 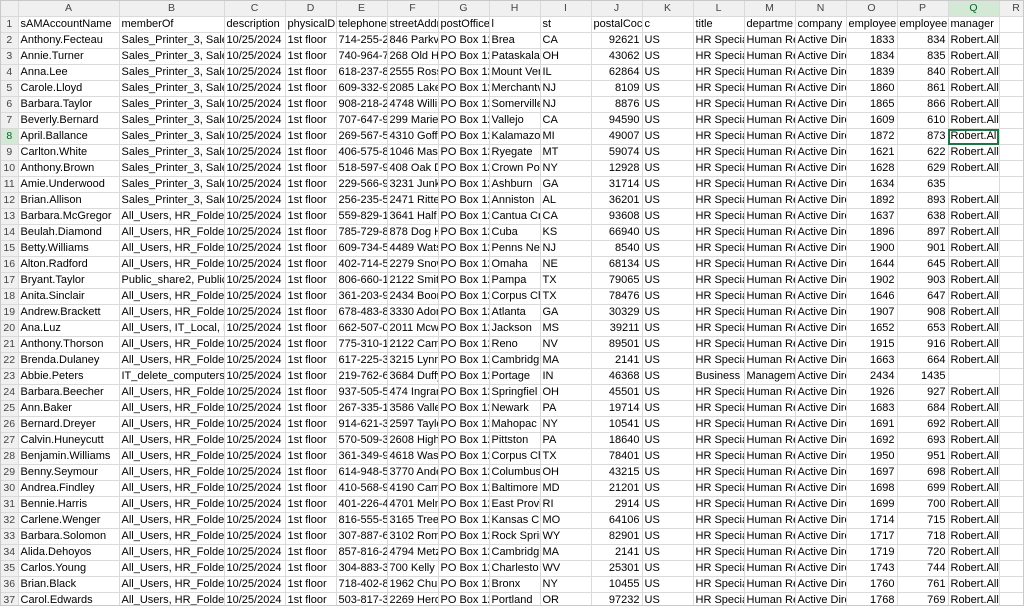 I want to click on cell: 761, so click(x=923, y=585).